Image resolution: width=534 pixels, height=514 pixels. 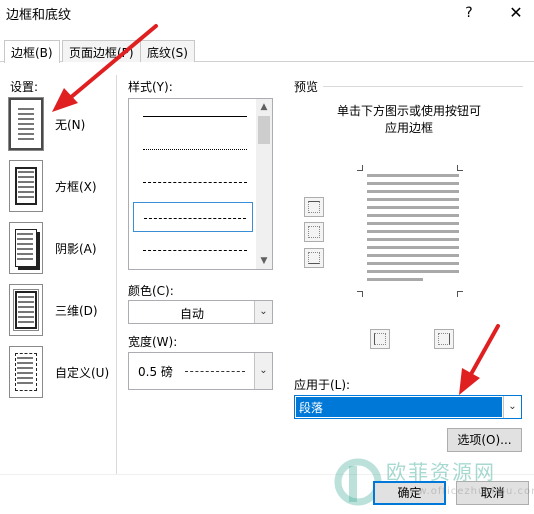 I want to click on style-option-small-dash, so click(x=193, y=182).